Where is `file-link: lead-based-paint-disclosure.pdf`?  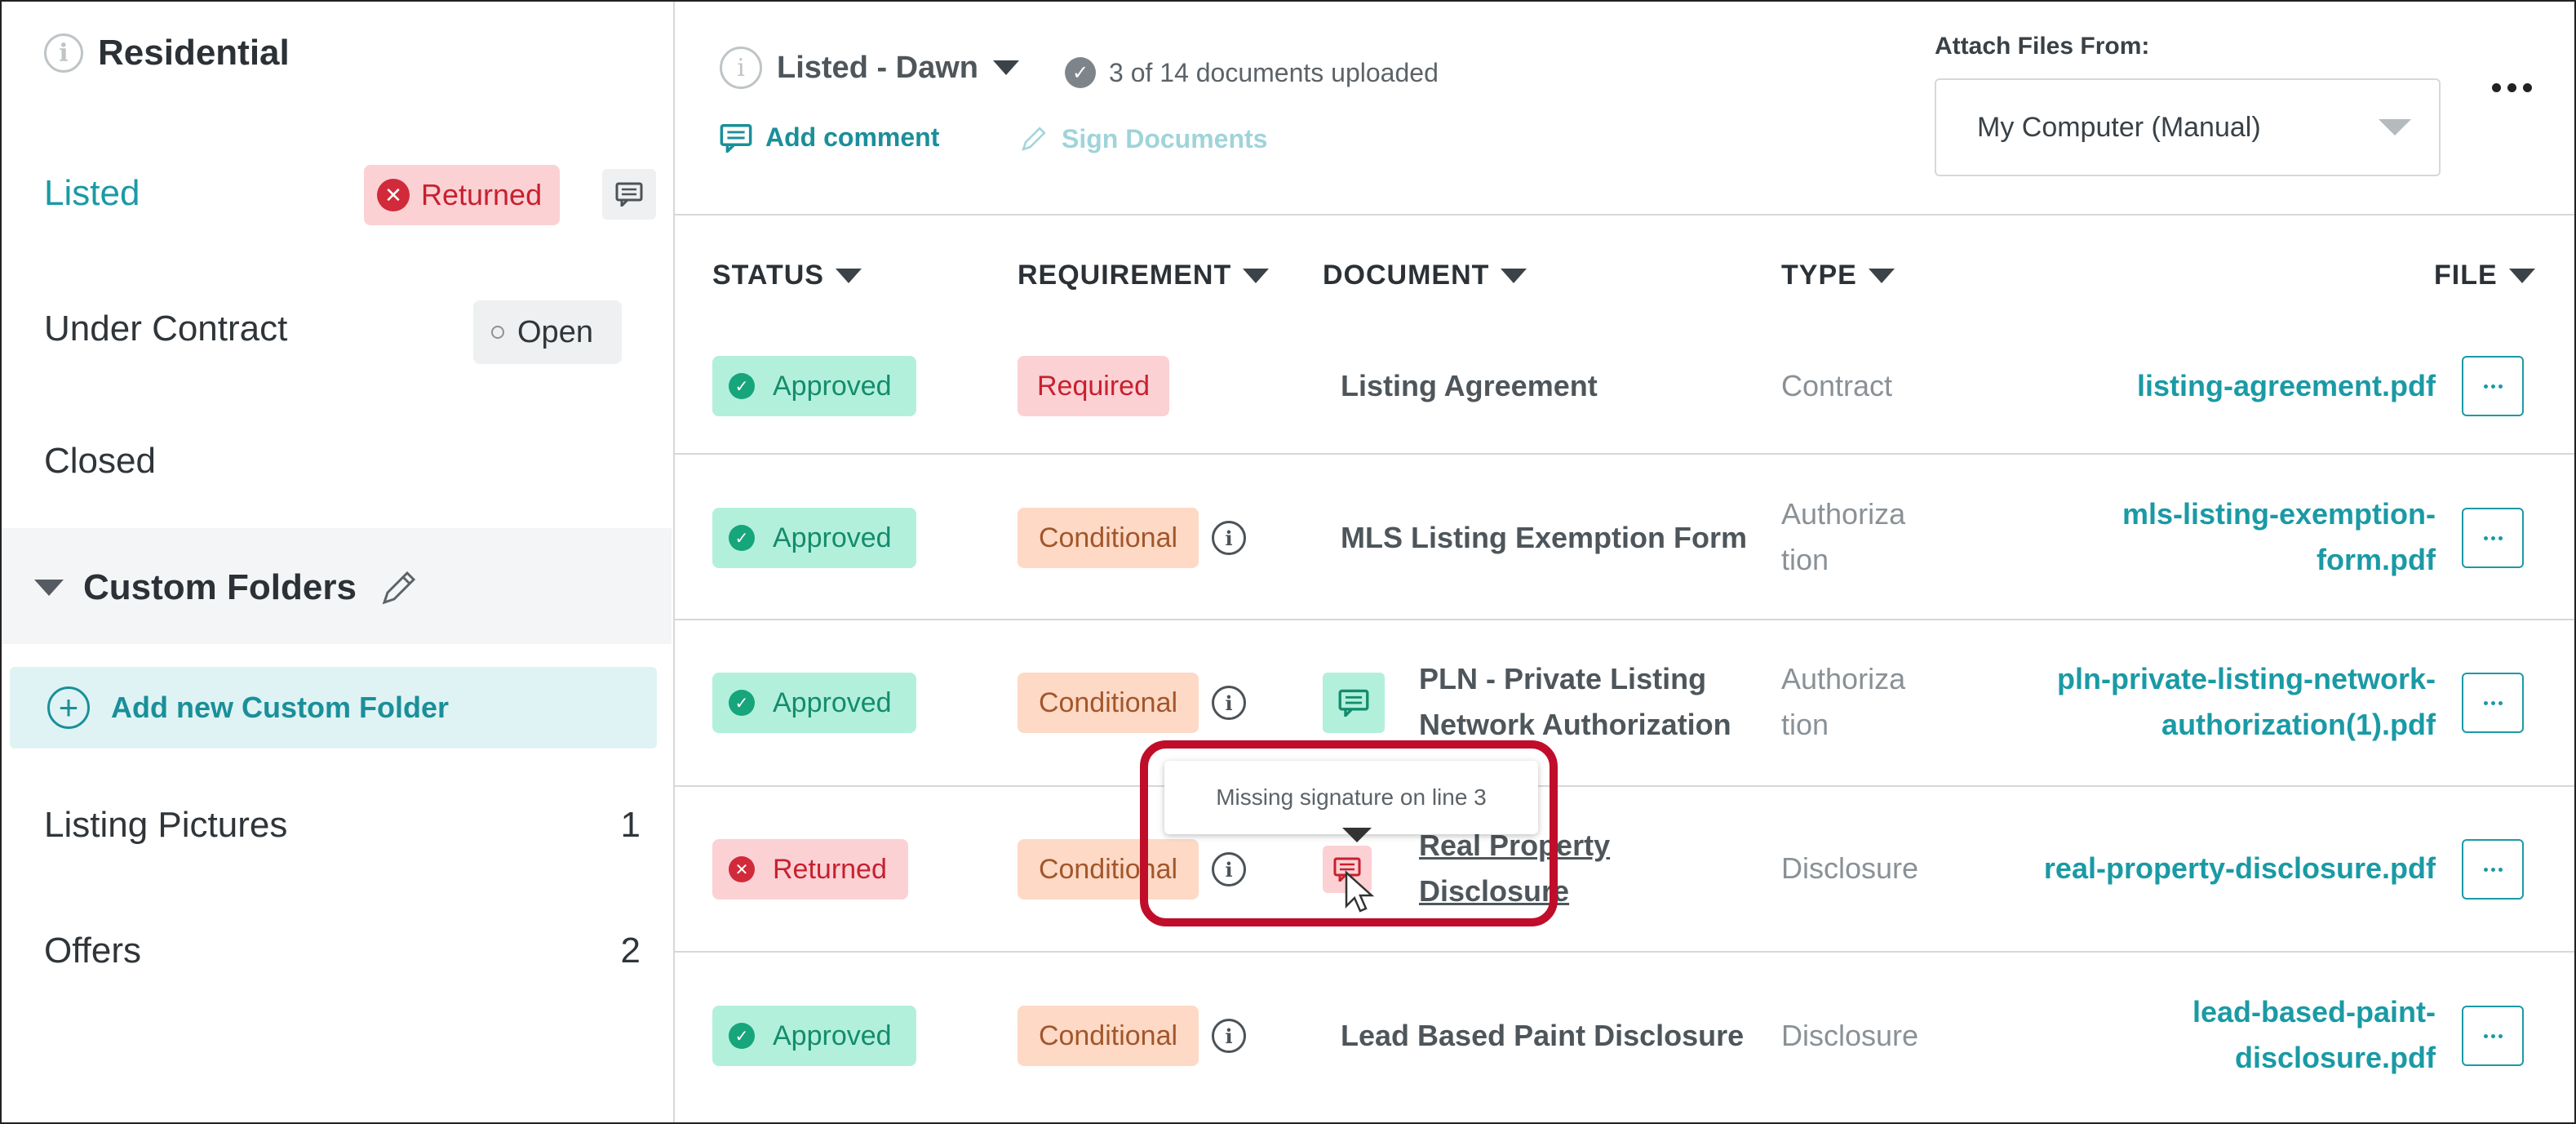 file-link: lead-based-paint-disclosure.pdf is located at coordinates (2314, 1035).